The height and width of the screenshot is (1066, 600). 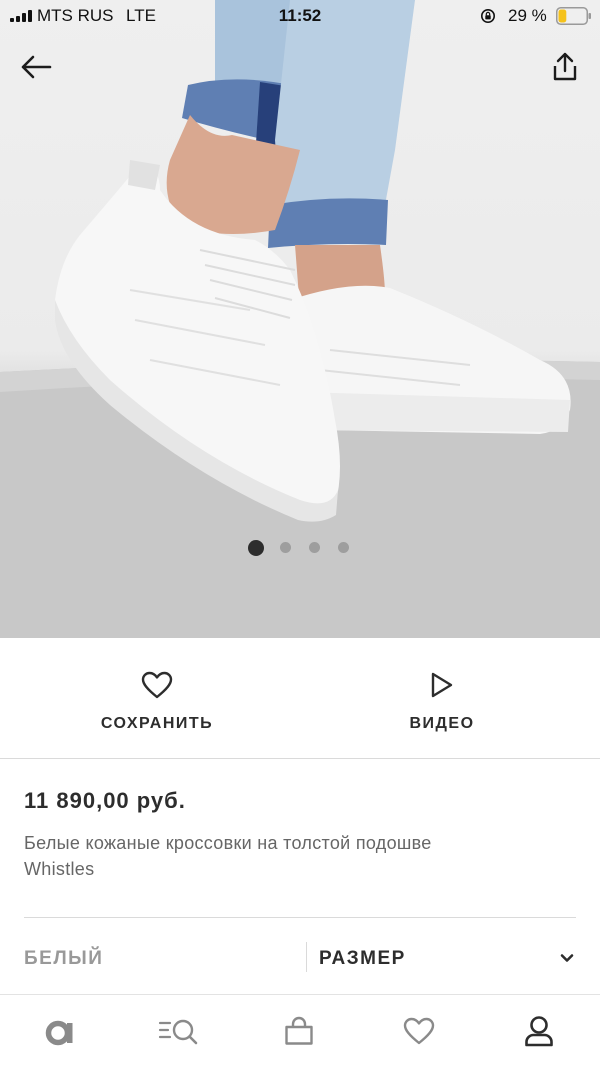 What do you see at coordinates (442, 685) in the screenshot?
I see `play-icon` at bounding box center [442, 685].